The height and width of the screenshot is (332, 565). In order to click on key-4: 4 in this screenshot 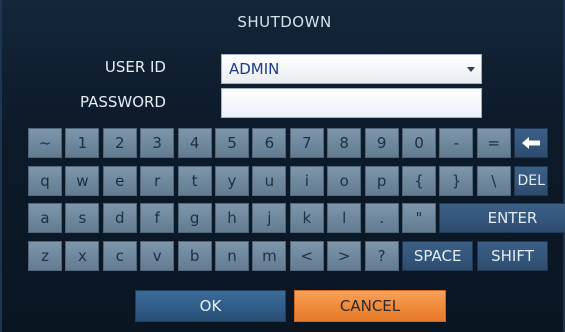, I will do `click(194, 143)`.